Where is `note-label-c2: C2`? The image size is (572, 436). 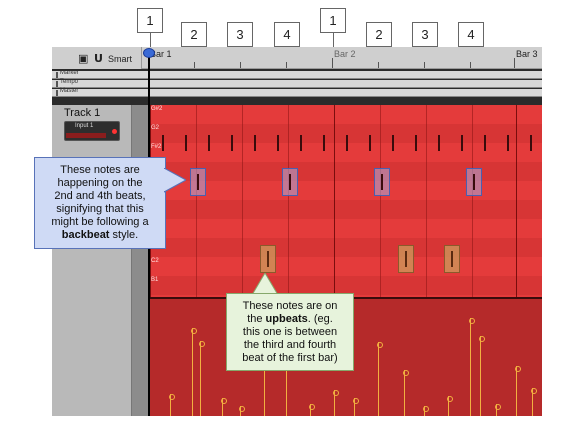 note-label-c2: C2 is located at coordinates (155, 261).